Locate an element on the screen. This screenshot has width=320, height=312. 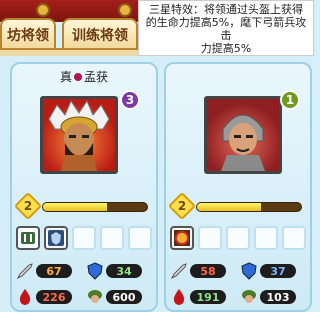
attack-value: 58 is located at coordinates (208, 271).